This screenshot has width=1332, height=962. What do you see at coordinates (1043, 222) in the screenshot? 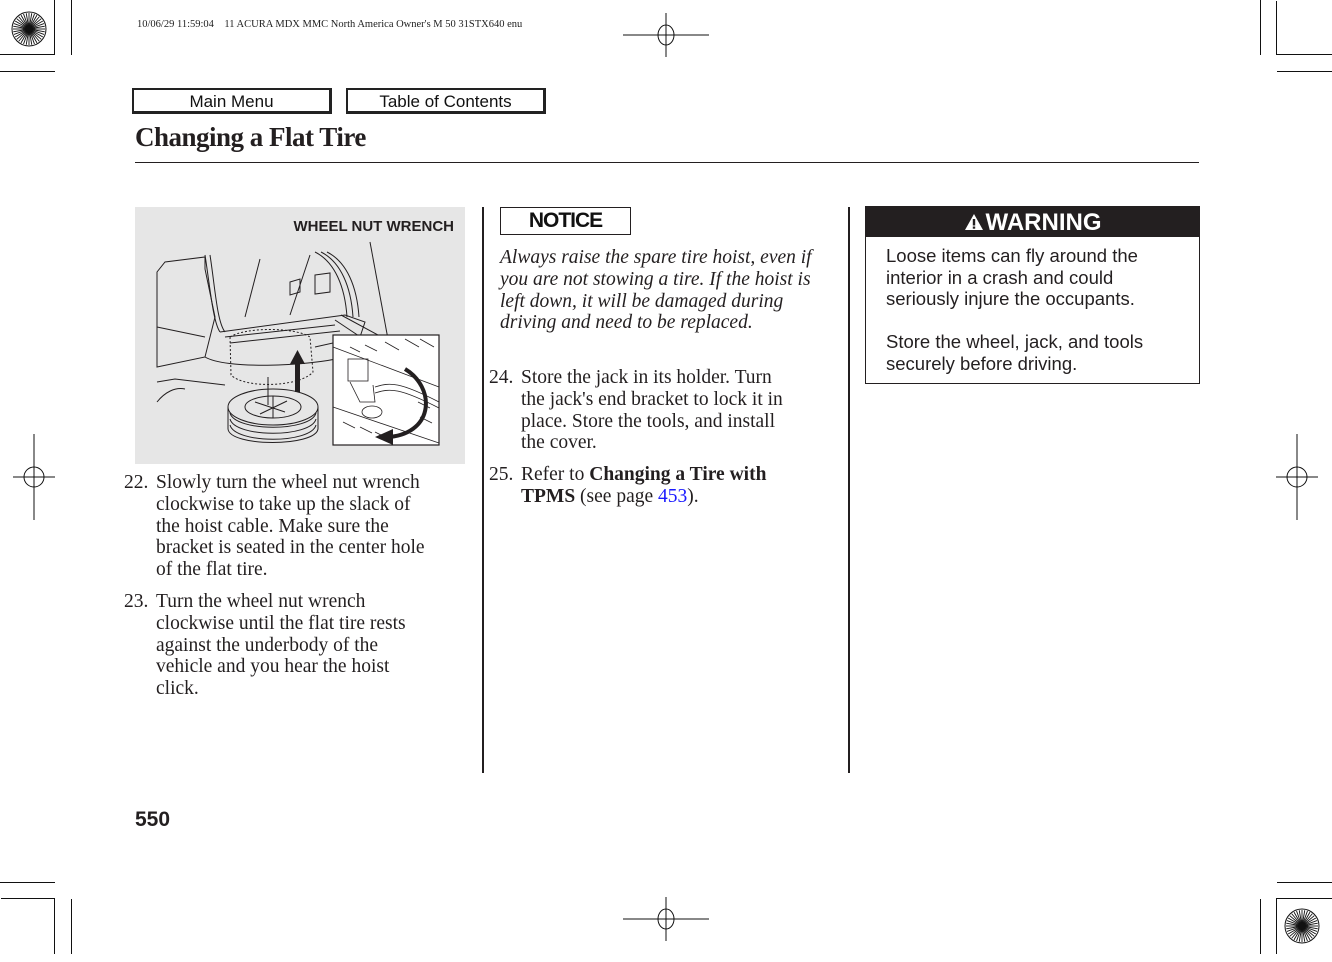
I see `warning-label: WARNING` at bounding box center [1043, 222].